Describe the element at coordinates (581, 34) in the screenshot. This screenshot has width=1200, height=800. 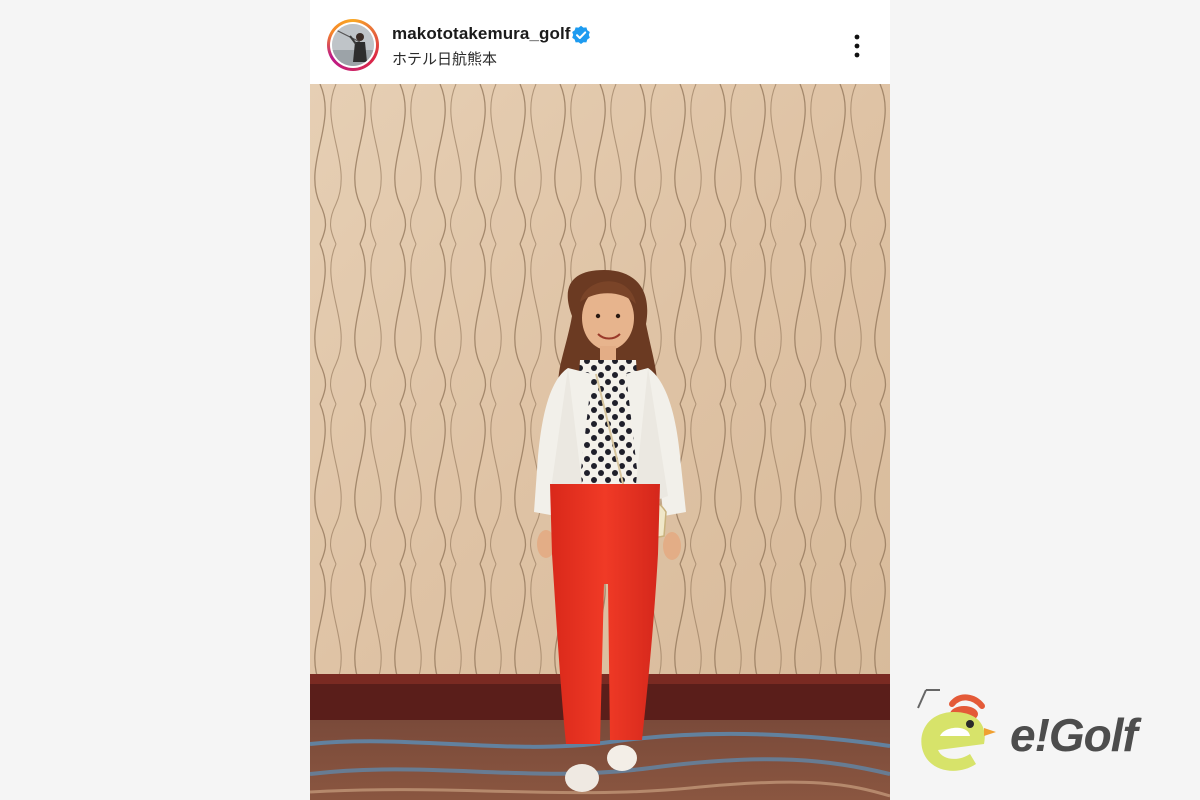
I see `verified-badge-icon` at that location.